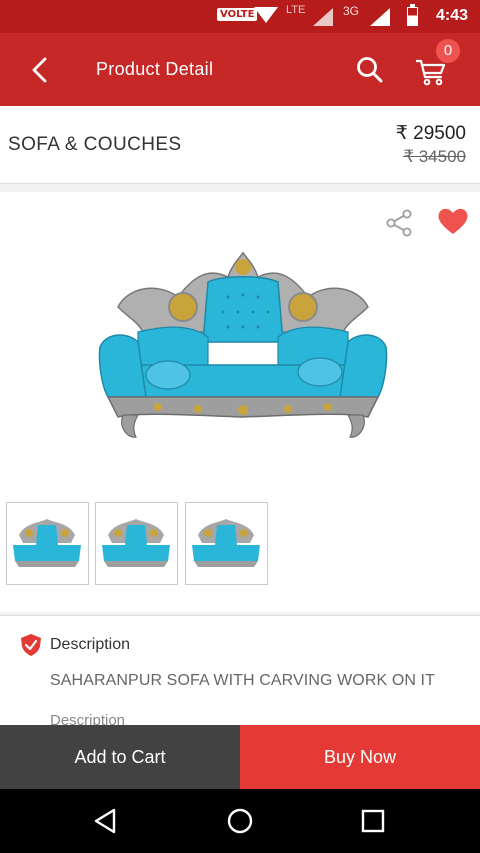 Image resolution: width=480 pixels, height=853 pixels. Describe the element at coordinates (412, 15) in the screenshot. I see `battery-icon` at that location.